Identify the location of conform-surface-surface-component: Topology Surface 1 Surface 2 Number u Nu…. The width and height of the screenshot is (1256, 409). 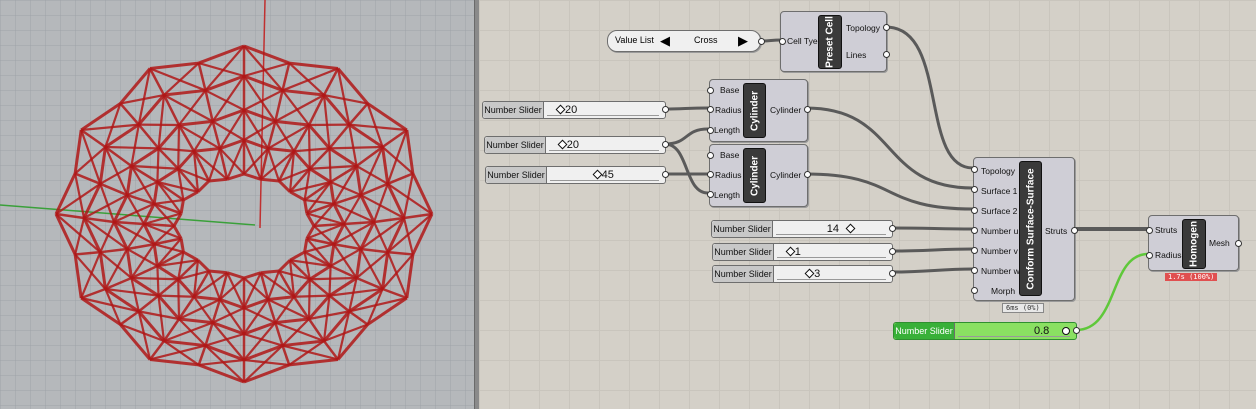
(1024, 229).